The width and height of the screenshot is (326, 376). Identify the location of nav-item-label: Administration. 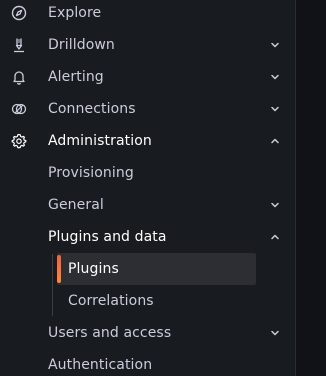
(100, 141).